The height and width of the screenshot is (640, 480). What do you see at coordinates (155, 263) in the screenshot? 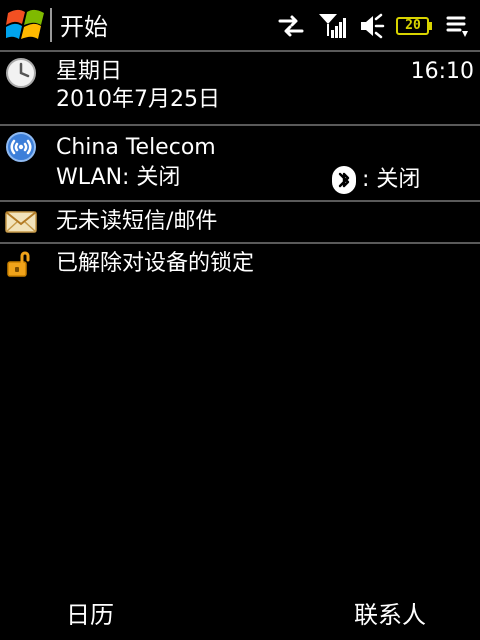
I see `lock-text: 已解除对设备的锁定` at bounding box center [155, 263].